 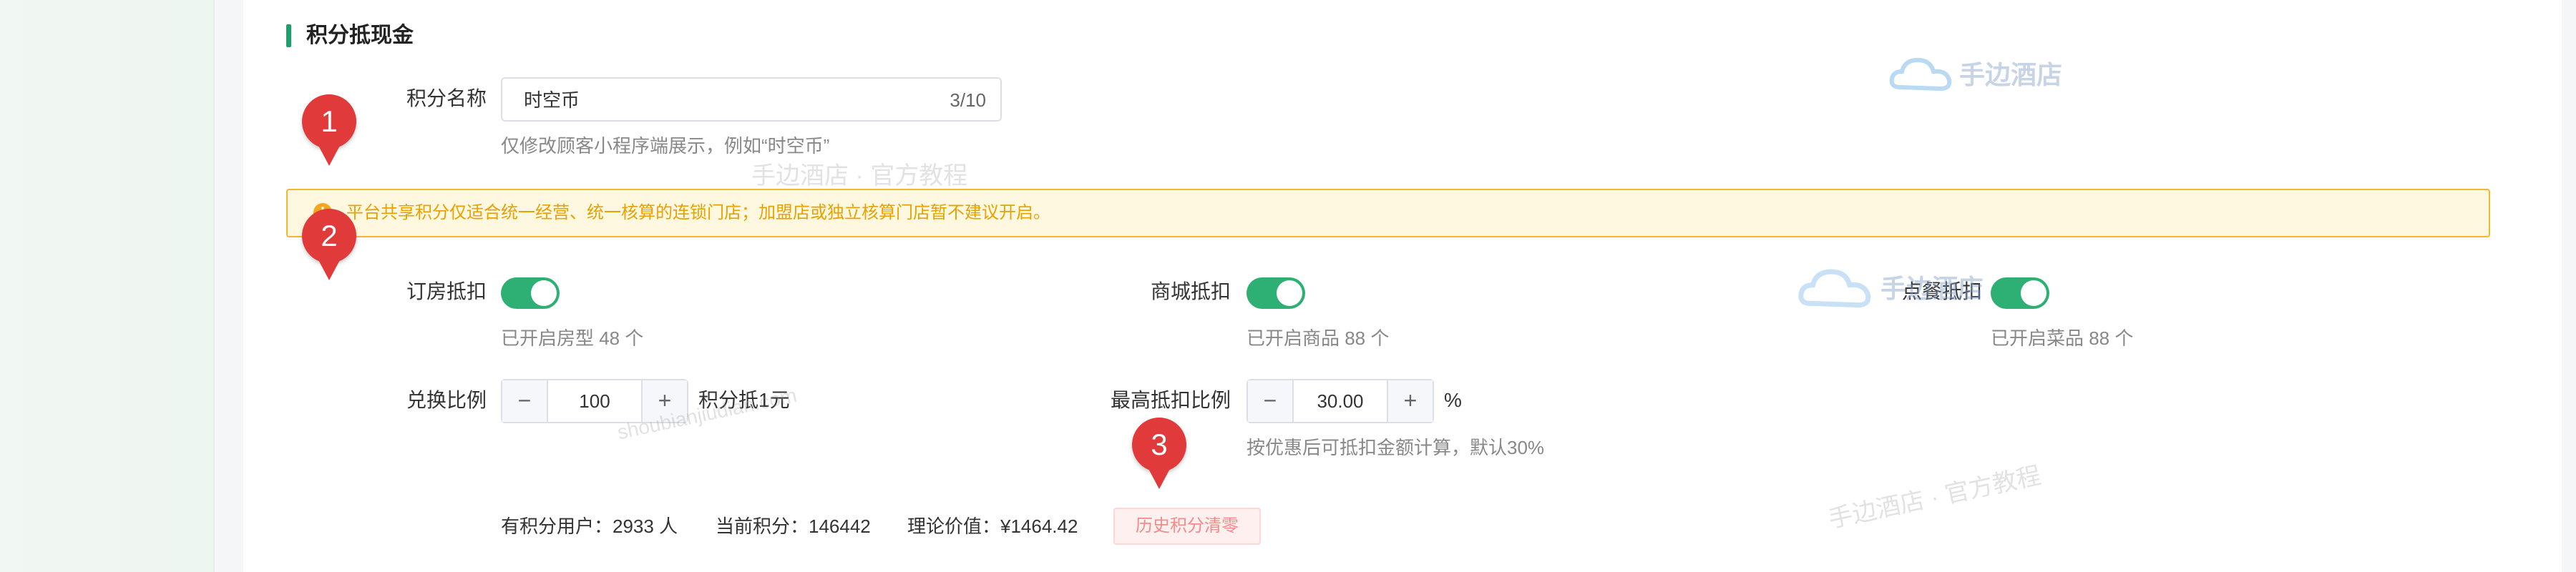 What do you see at coordinates (525, 401) in the screenshot?
I see `exchange-decrement-button: −` at bounding box center [525, 401].